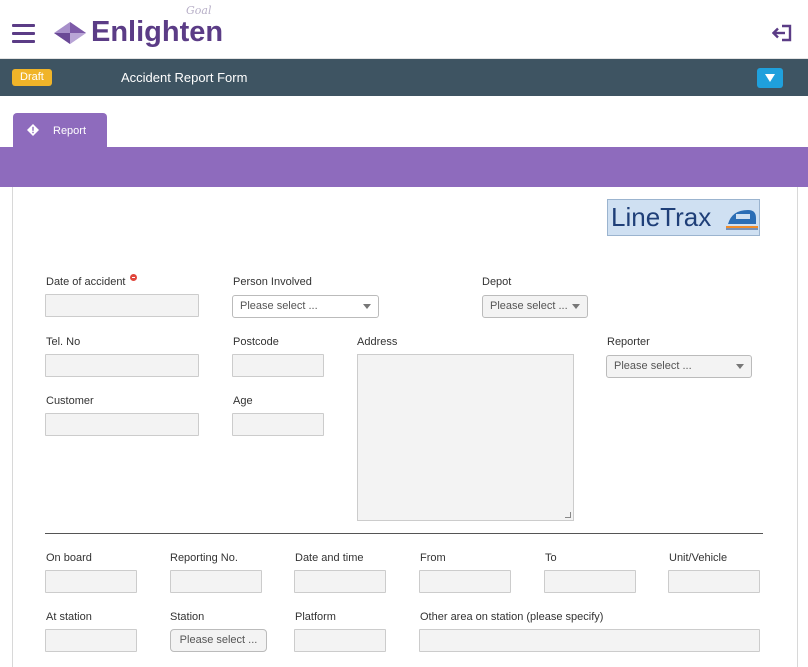 The width and height of the screenshot is (808, 667). What do you see at coordinates (278, 424) in the screenshot?
I see `age-input` at bounding box center [278, 424].